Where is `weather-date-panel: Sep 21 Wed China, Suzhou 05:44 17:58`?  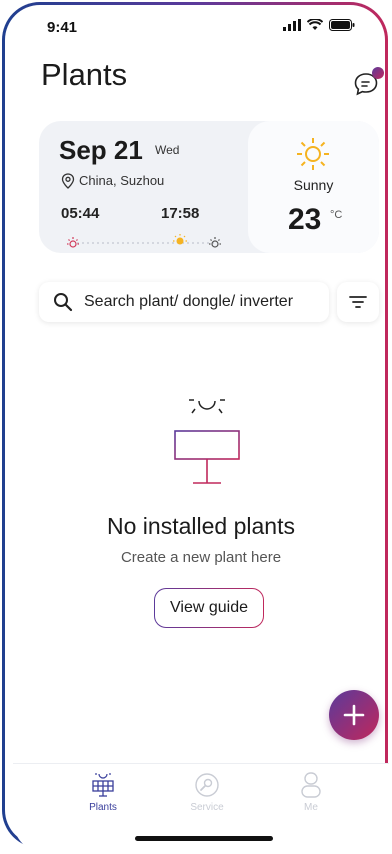
weather-date-panel: Sep 21 Wed China, Suzhou 05:44 17:58 is located at coordinates (159, 191).